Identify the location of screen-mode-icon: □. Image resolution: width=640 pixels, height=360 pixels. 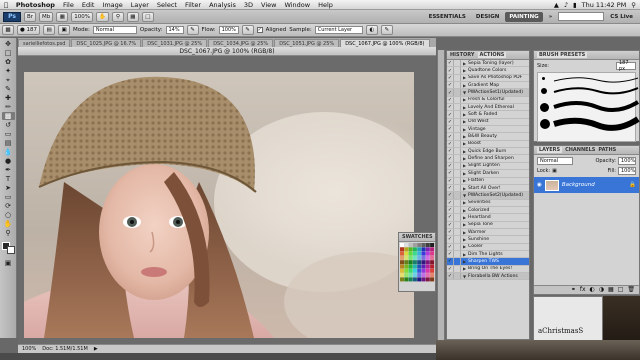
(147, 16).